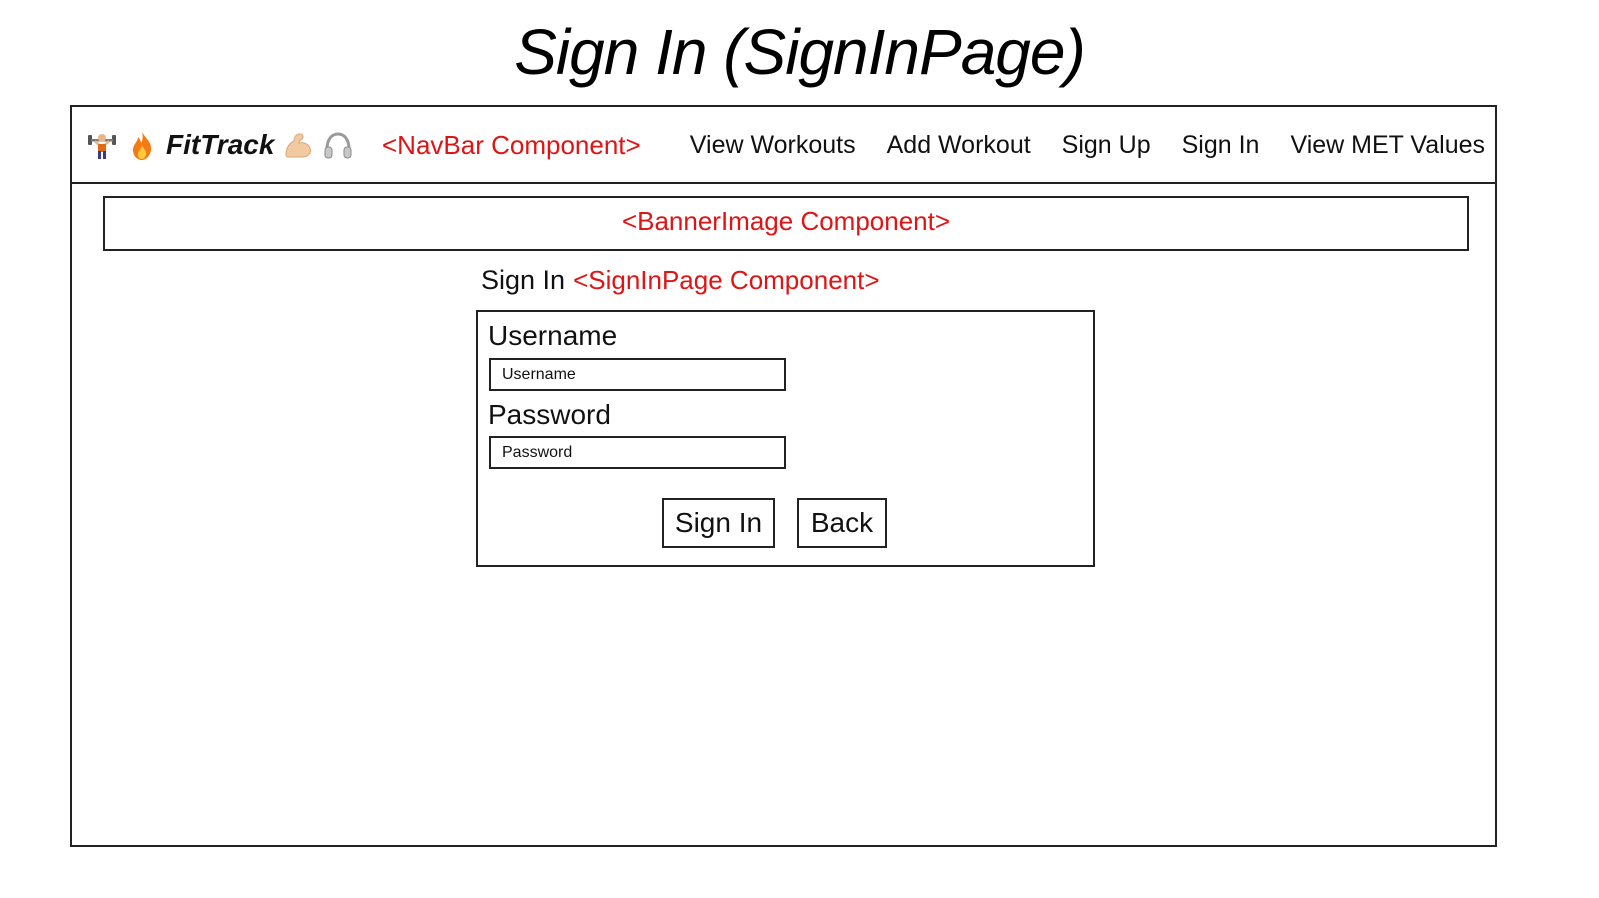  I want to click on banner-component-annotation: <BannerImage Component>, so click(786, 221).